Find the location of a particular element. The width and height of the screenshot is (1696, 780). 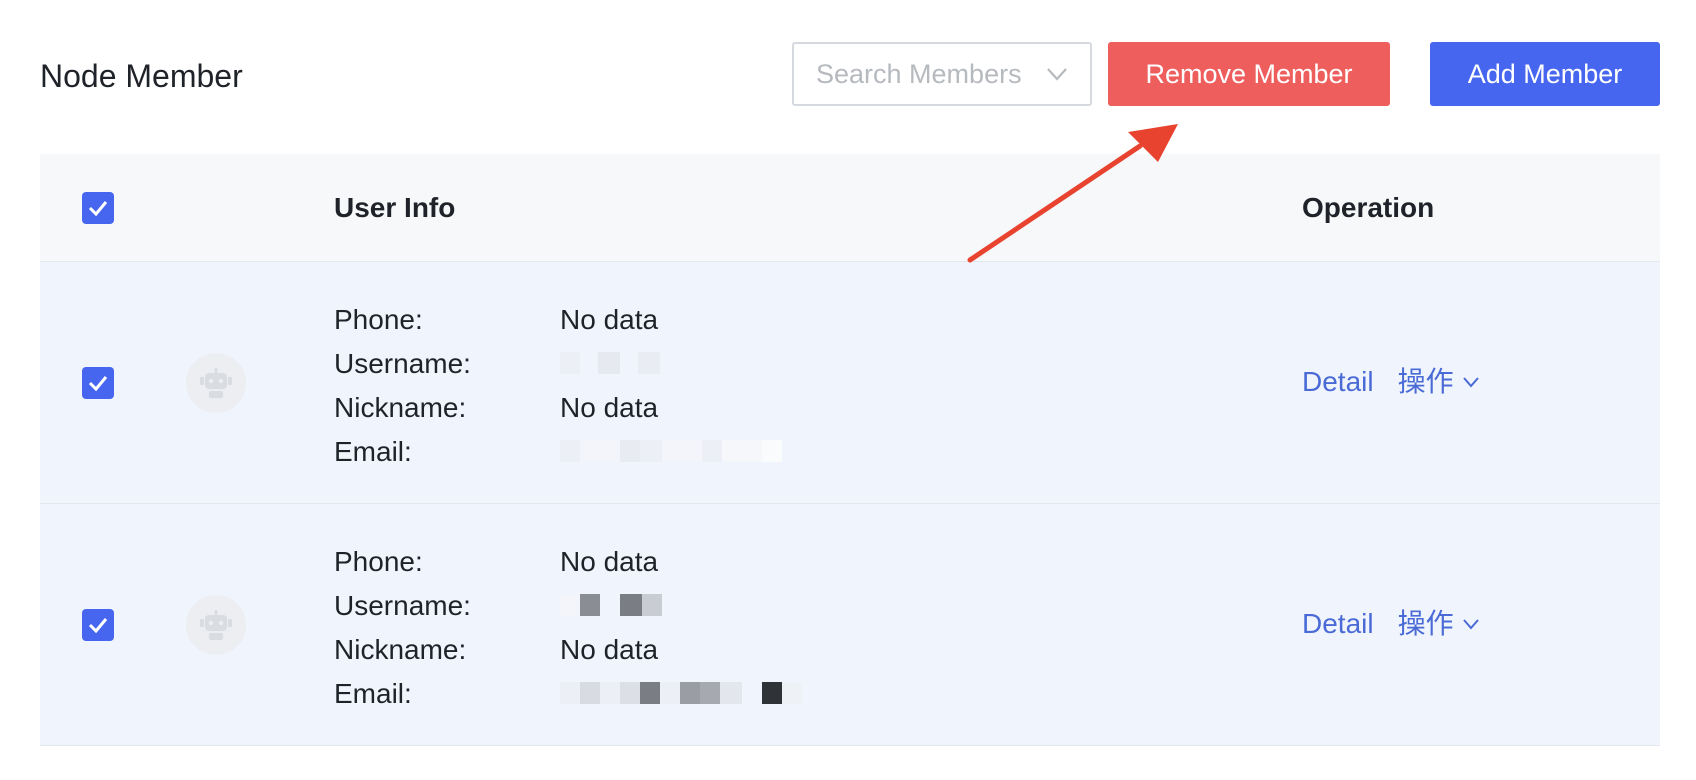

search-members-select: Search Members is located at coordinates (942, 74).